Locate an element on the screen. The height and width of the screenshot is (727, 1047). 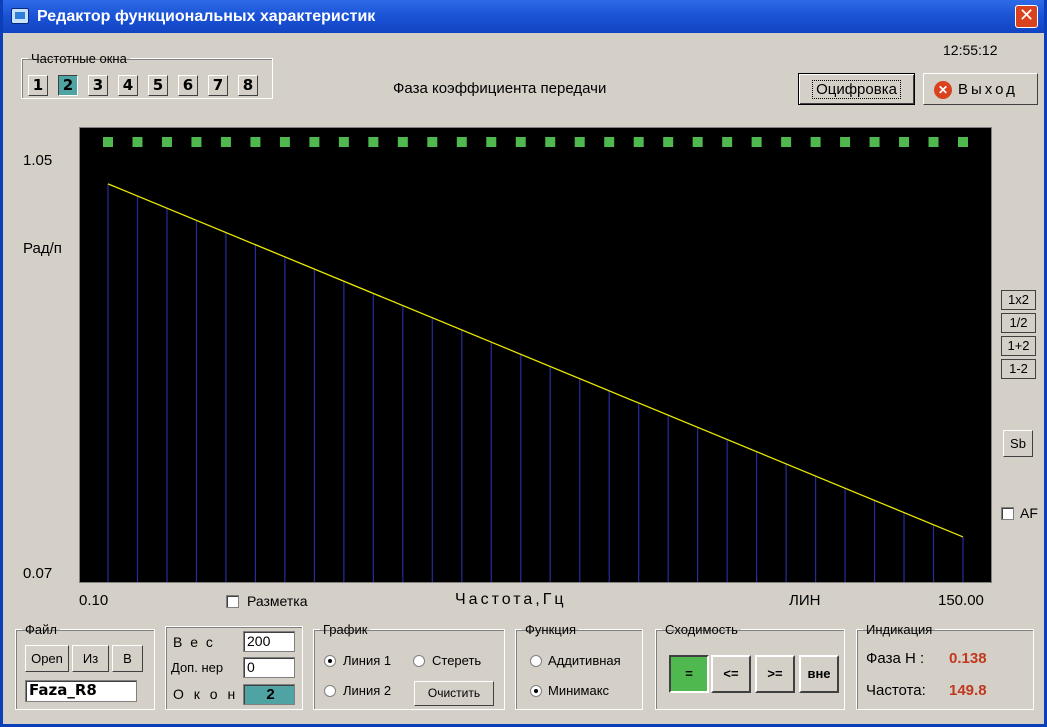
line1-label: Линия 1 is located at coordinates (367, 660).